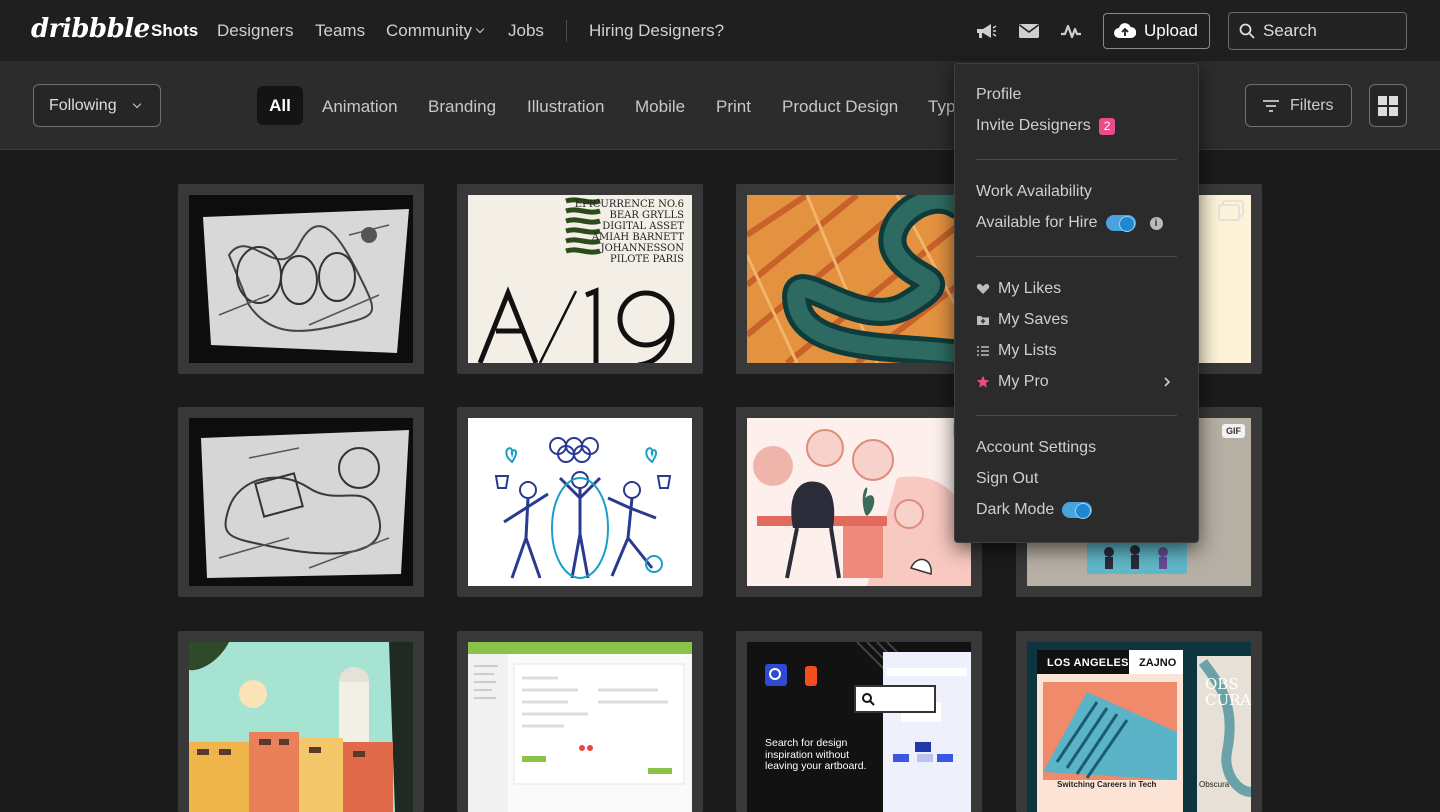  What do you see at coordinates (1030, 288) in the screenshot?
I see `my-likes-label: My Likes` at bounding box center [1030, 288].